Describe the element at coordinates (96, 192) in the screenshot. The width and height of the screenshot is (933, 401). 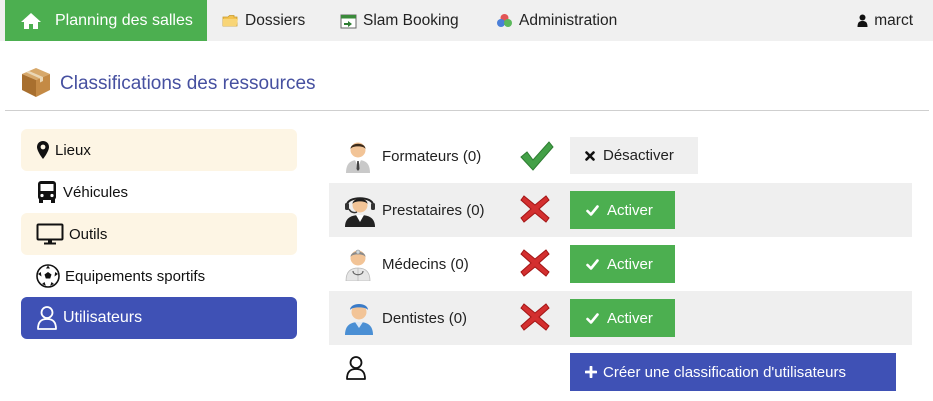
I see `sidebar-item-label: Véhicules` at that location.